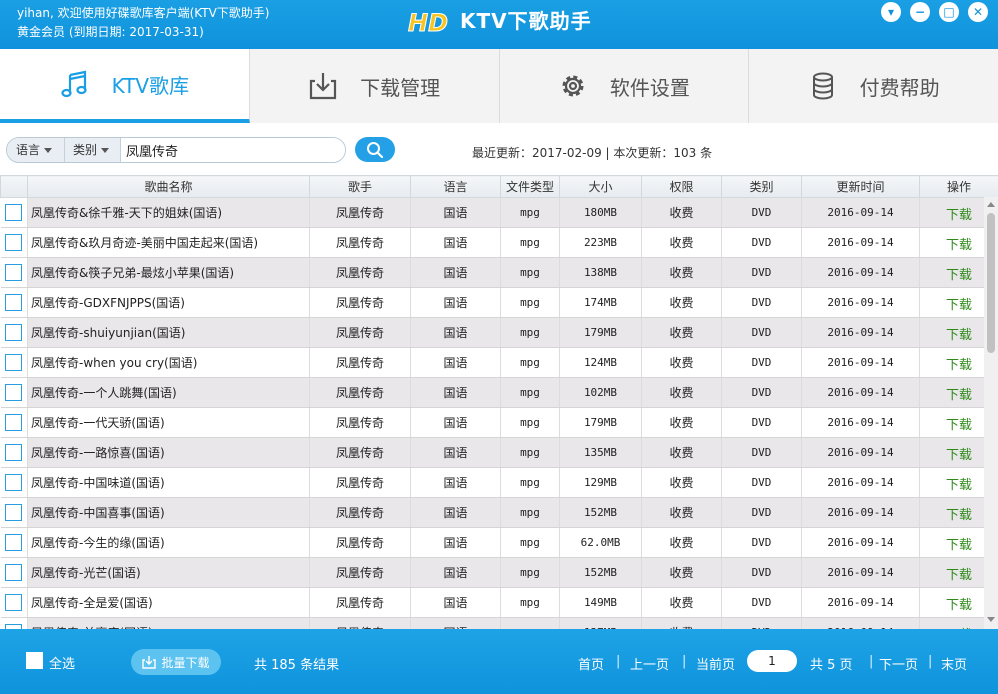  Describe the element at coordinates (233, 150) in the screenshot. I see `search-input` at that location.